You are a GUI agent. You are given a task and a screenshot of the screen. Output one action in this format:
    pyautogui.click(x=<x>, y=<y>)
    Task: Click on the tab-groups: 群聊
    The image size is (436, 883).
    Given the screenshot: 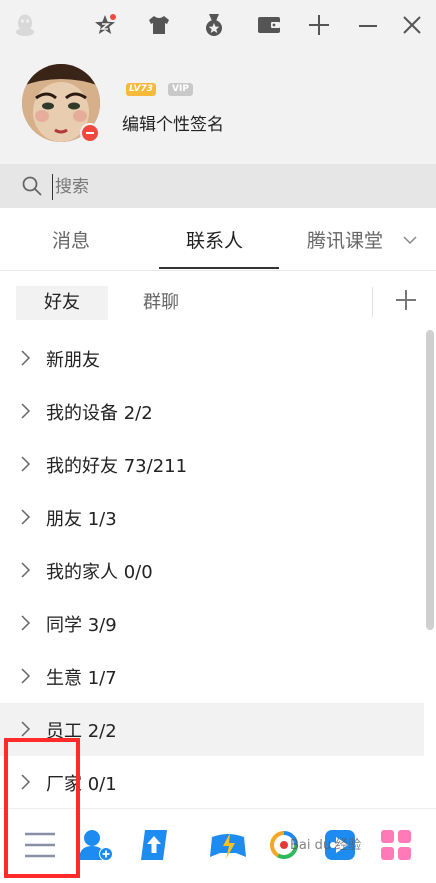 What is the action you would take?
    pyautogui.click(x=161, y=303)
    